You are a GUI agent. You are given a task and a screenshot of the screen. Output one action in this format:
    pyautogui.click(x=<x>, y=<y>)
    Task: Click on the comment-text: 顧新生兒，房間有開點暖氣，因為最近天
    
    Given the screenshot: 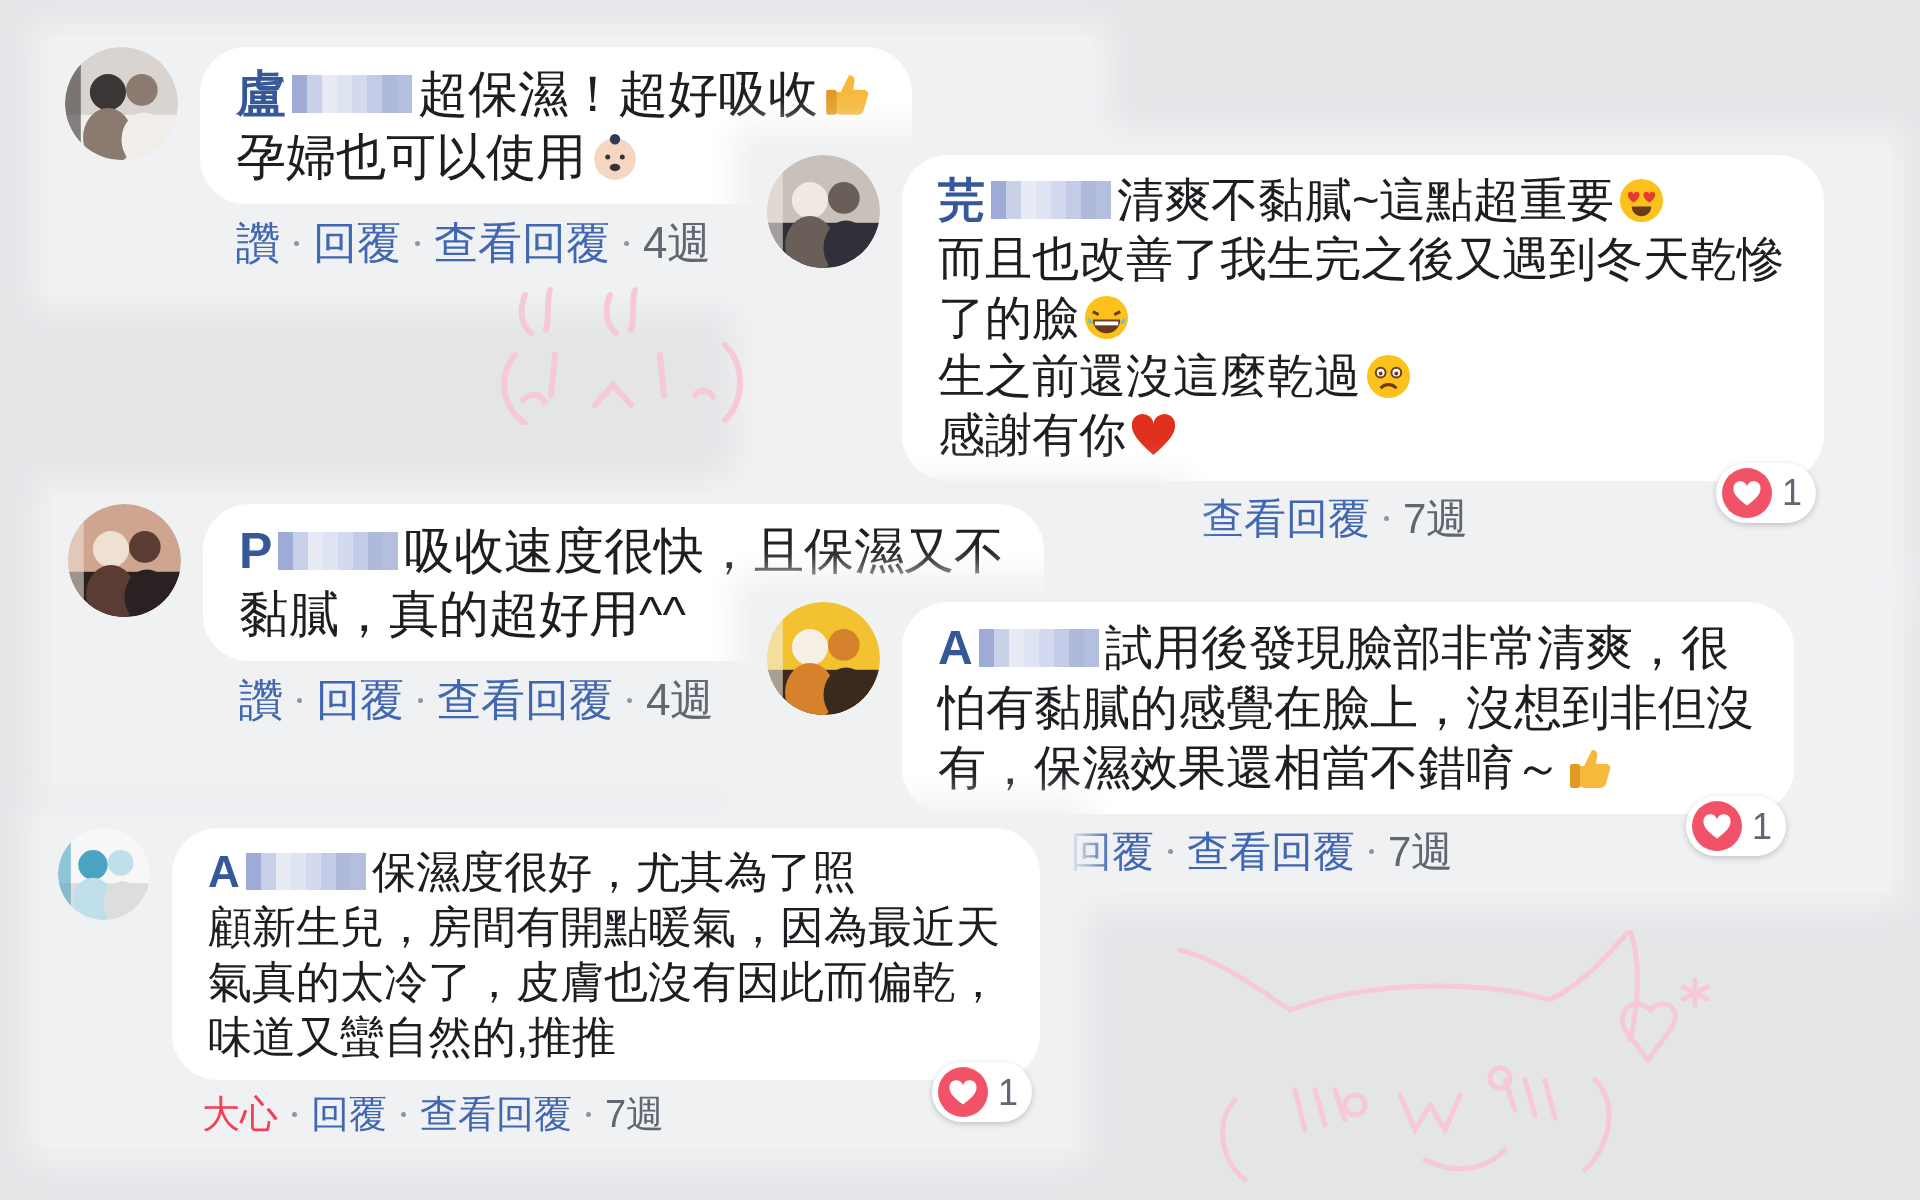 What is the action you would take?
    pyautogui.click(x=604, y=927)
    